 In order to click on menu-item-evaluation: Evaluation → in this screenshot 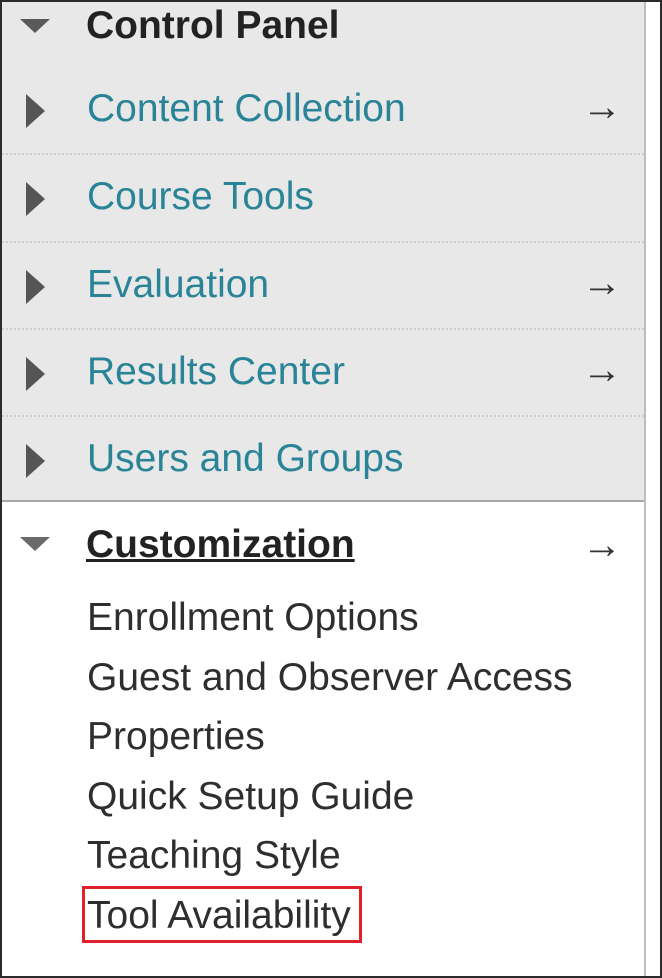, I will do `click(323, 285)`.